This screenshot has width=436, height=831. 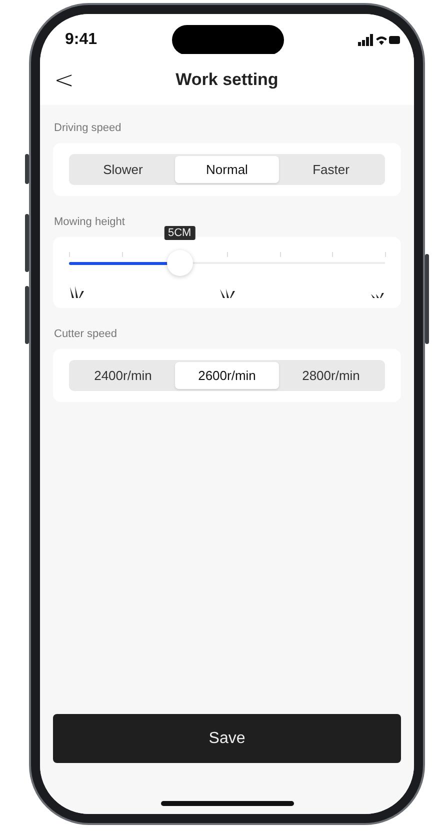 What do you see at coordinates (123, 169) in the screenshot?
I see `segment-option: Slower` at bounding box center [123, 169].